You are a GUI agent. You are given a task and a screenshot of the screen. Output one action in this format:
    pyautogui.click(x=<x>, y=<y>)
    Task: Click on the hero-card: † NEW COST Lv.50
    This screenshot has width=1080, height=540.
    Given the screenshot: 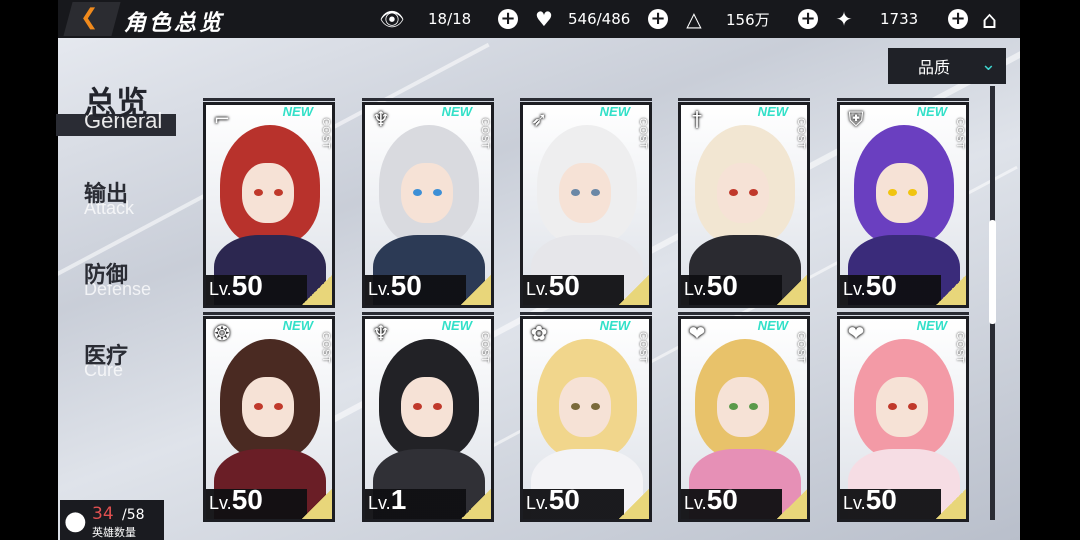 What is the action you would take?
    pyautogui.click(x=744, y=203)
    